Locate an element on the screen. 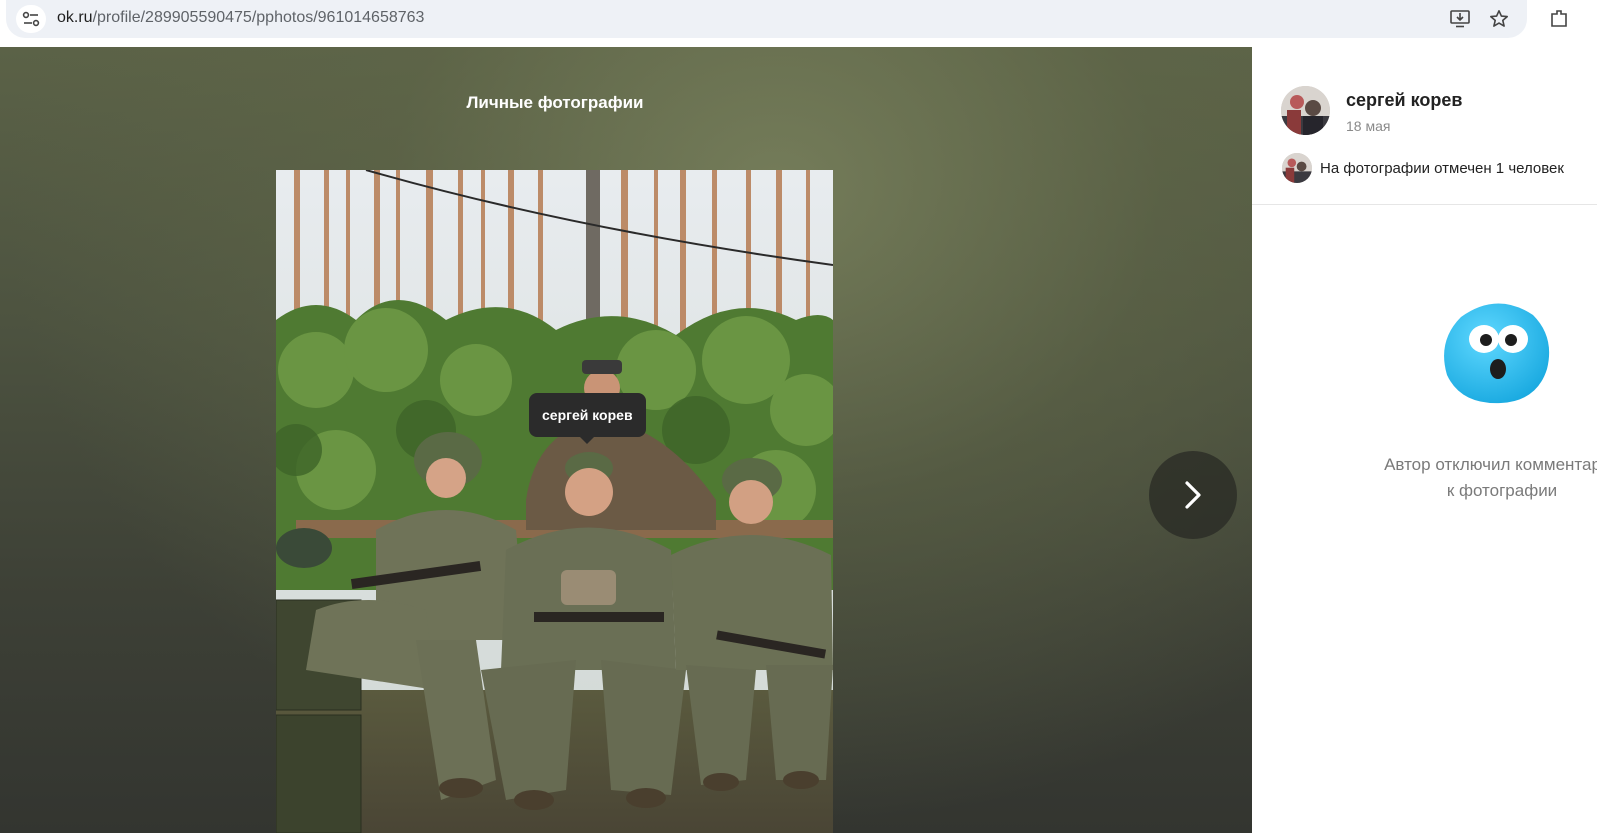 This screenshot has height=833, width=1597. comments-disabled-line1: Автор отключил комментарии is located at coordinates (1490, 464).